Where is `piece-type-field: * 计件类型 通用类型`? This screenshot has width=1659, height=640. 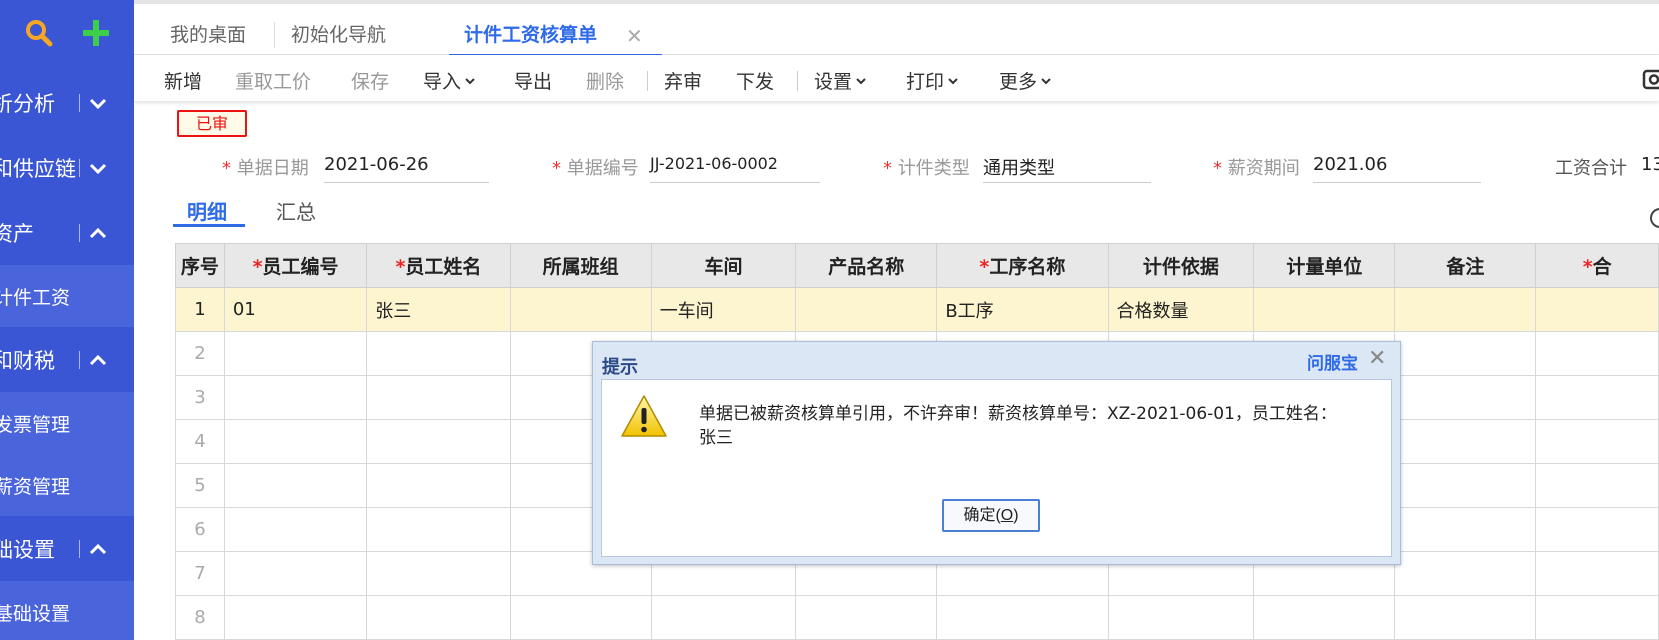
piece-type-field: * 计件类型 通用类型 is located at coordinates (1018, 166).